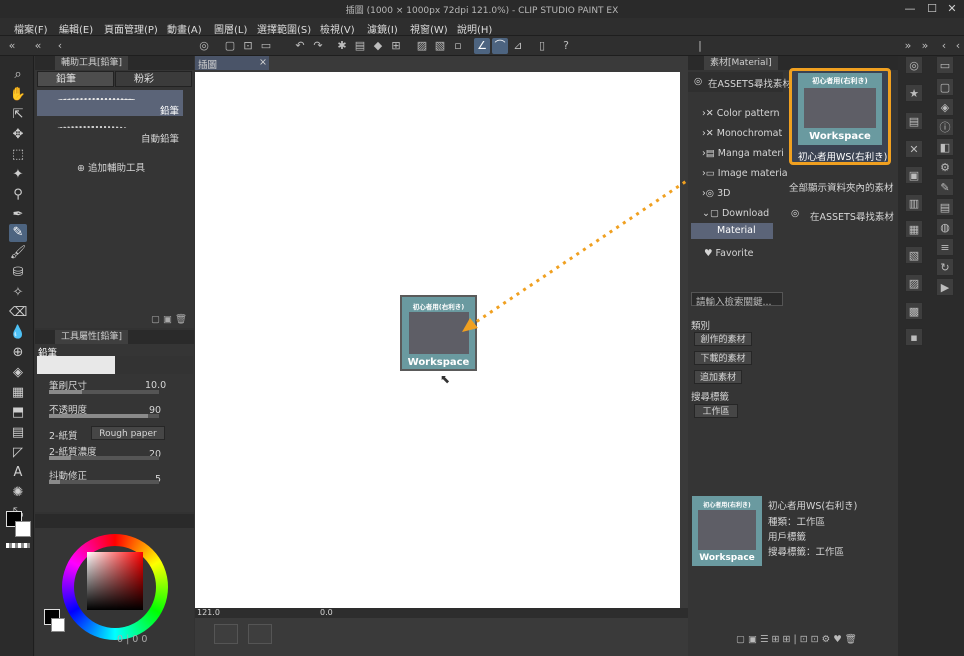 Image resolution: width=964 pixels, height=656 pixels. What do you see at coordinates (840, 136) in the screenshot?
I see `selected-thumb-main-label: Workspace` at bounding box center [840, 136].